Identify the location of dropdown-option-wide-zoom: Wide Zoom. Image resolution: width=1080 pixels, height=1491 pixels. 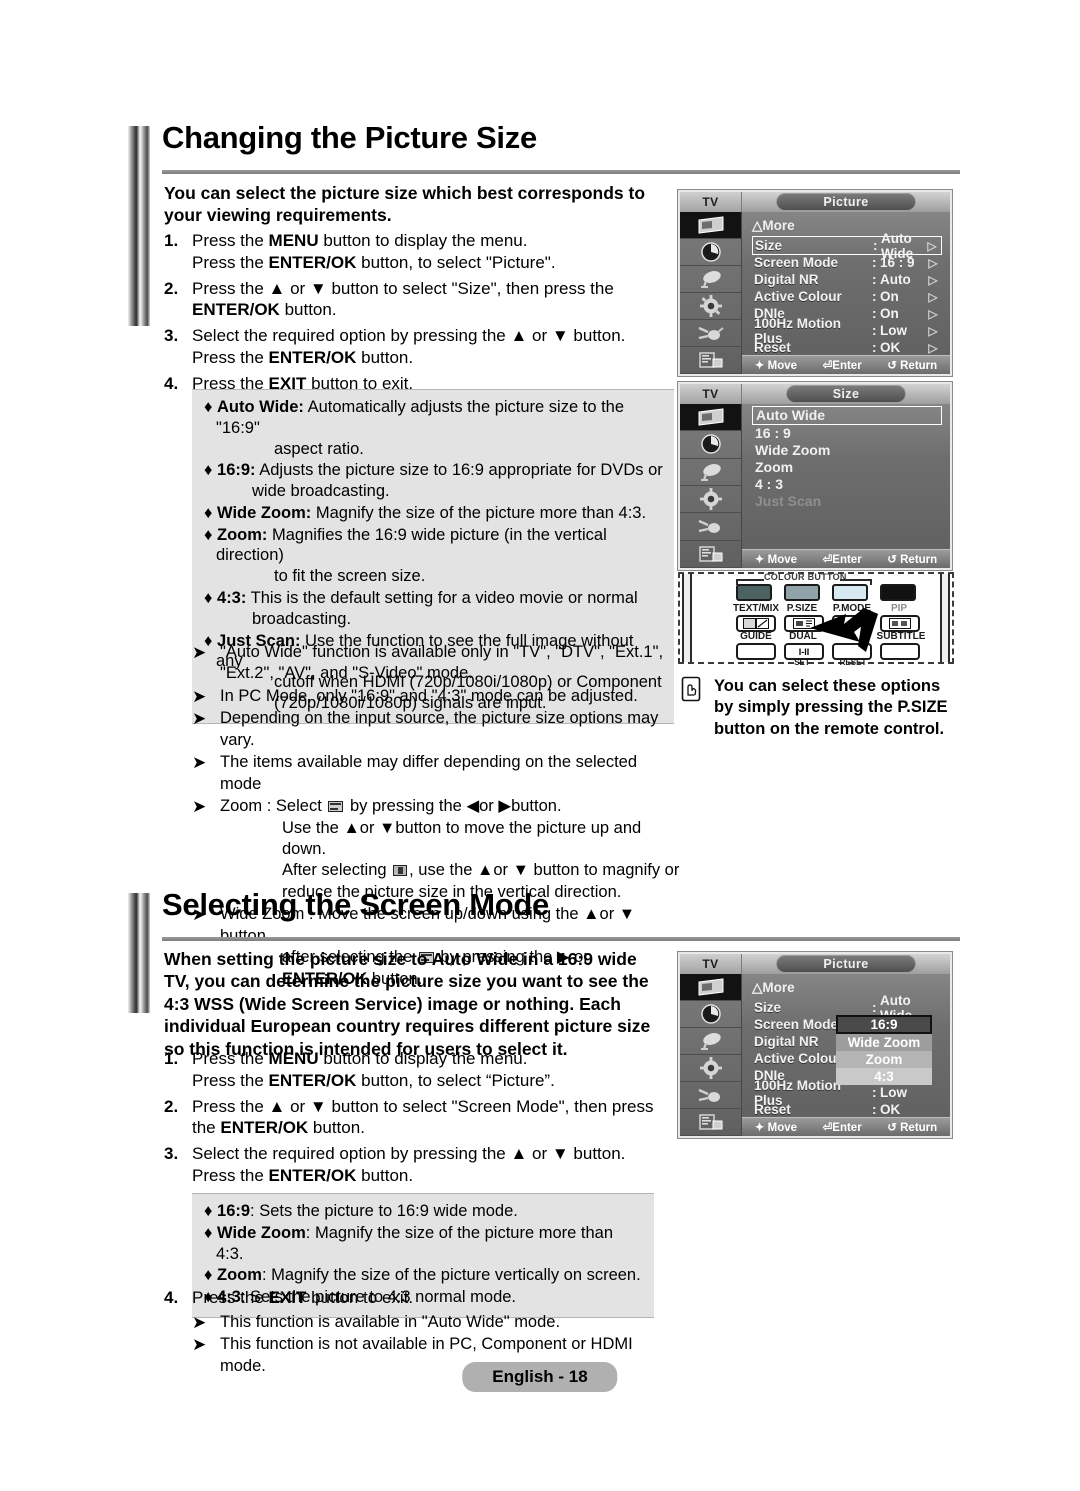
(884, 1042).